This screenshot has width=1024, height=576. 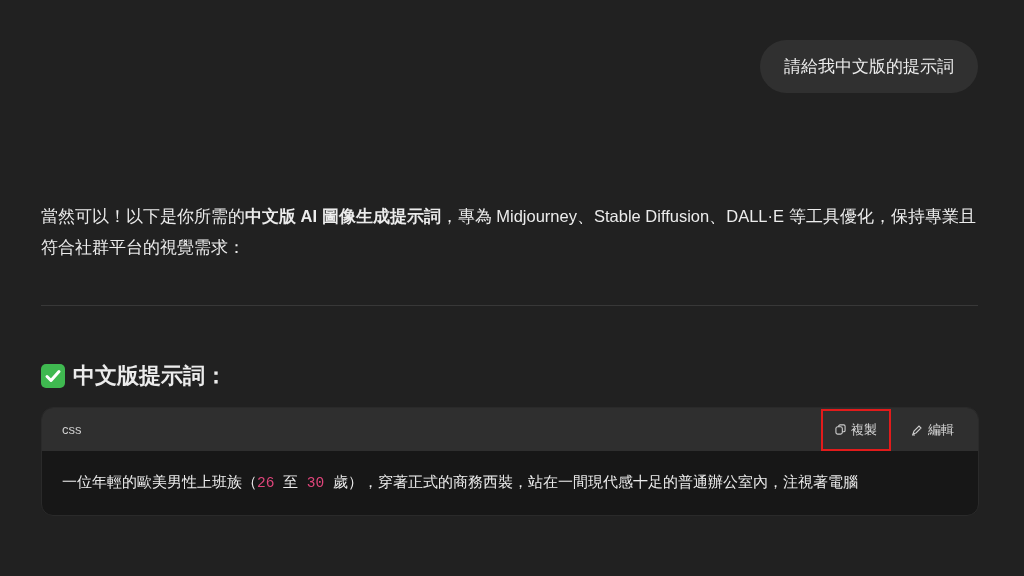 I want to click on edit-button: 編輯, so click(x=932, y=429).